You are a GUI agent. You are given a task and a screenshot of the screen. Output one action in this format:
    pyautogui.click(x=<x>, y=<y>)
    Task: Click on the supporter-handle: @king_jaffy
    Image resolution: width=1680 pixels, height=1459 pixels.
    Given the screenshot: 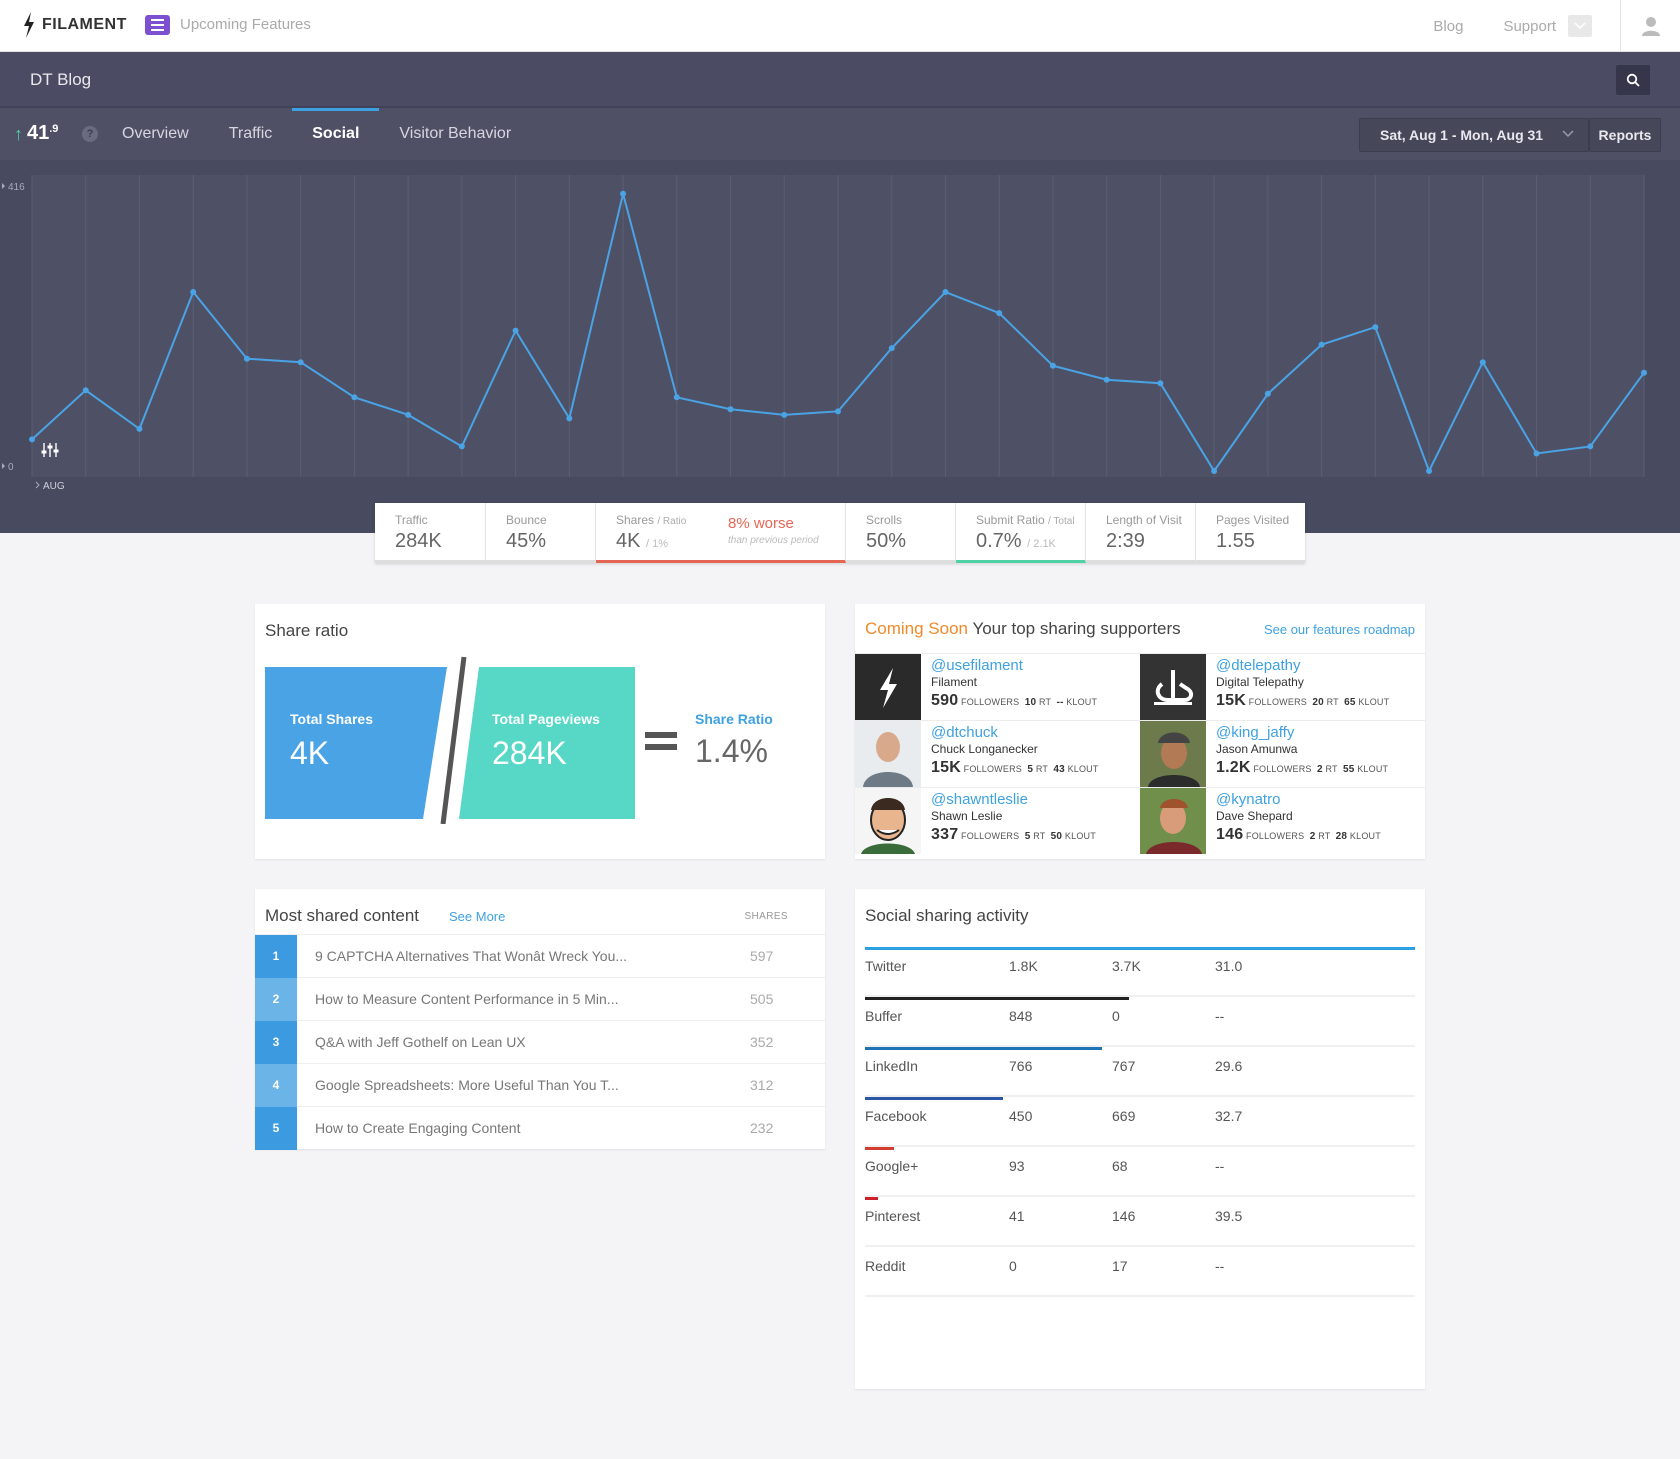 What is the action you would take?
    pyautogui.click(x=1302, y=732)
    